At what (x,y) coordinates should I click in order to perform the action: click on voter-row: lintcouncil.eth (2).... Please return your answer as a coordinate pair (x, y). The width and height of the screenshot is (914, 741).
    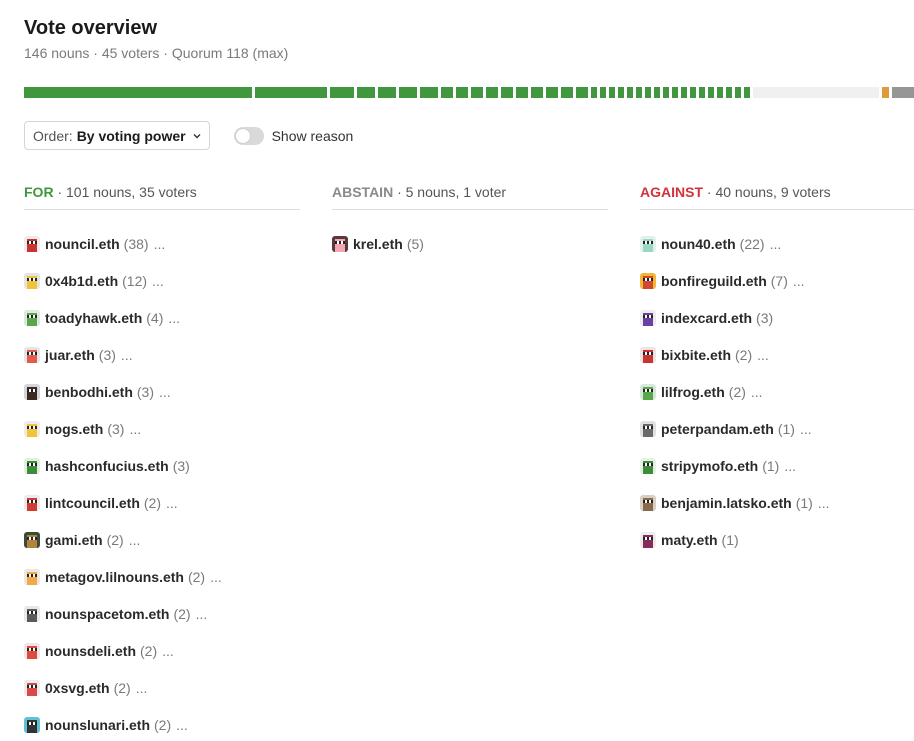
    Looking at the image, I should click on (162, 513).